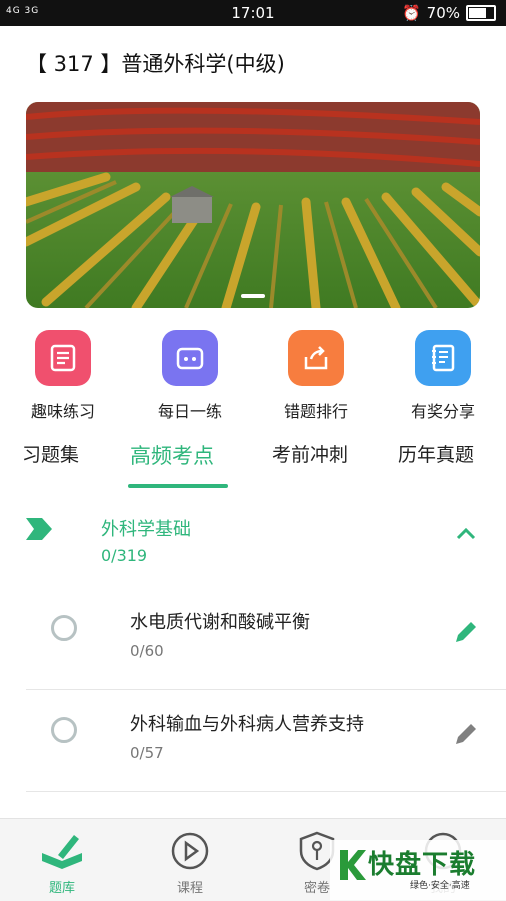  Describe the element at coordinates (190, 851) in the screenshot. I see `play-circle-icon` at that location.